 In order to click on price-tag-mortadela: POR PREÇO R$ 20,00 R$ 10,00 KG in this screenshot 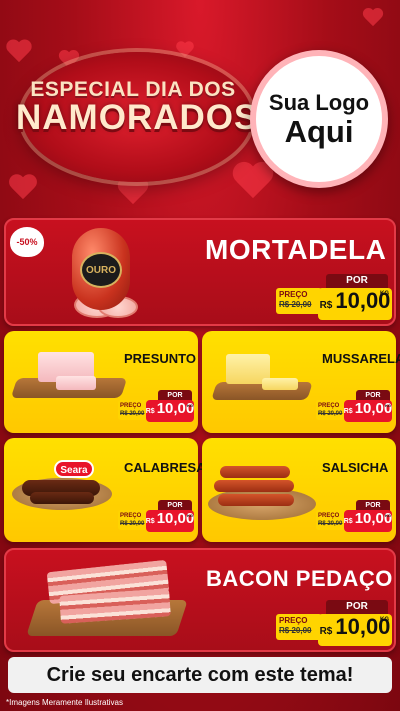, I will do `click(334, 298)`.